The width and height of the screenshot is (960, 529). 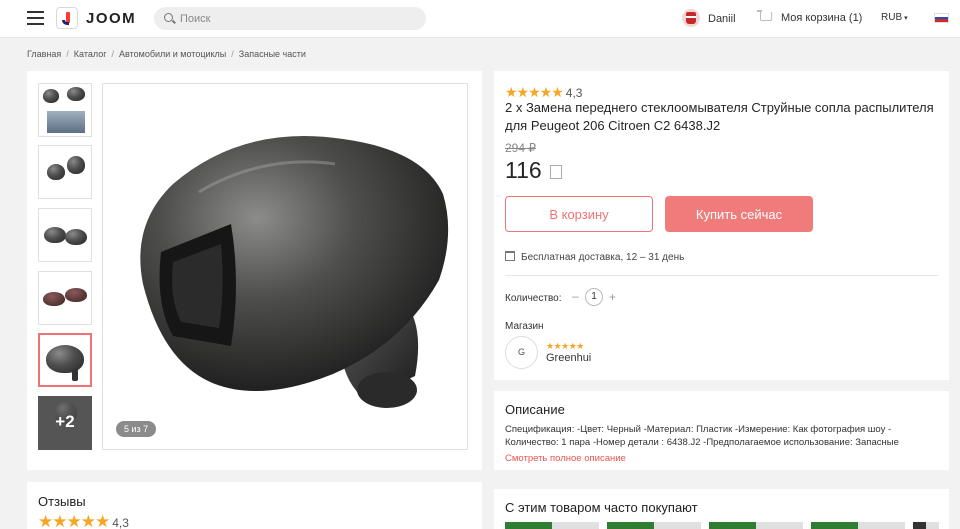 I want to click on russia-flag-icon, so click(x=941, y=18).